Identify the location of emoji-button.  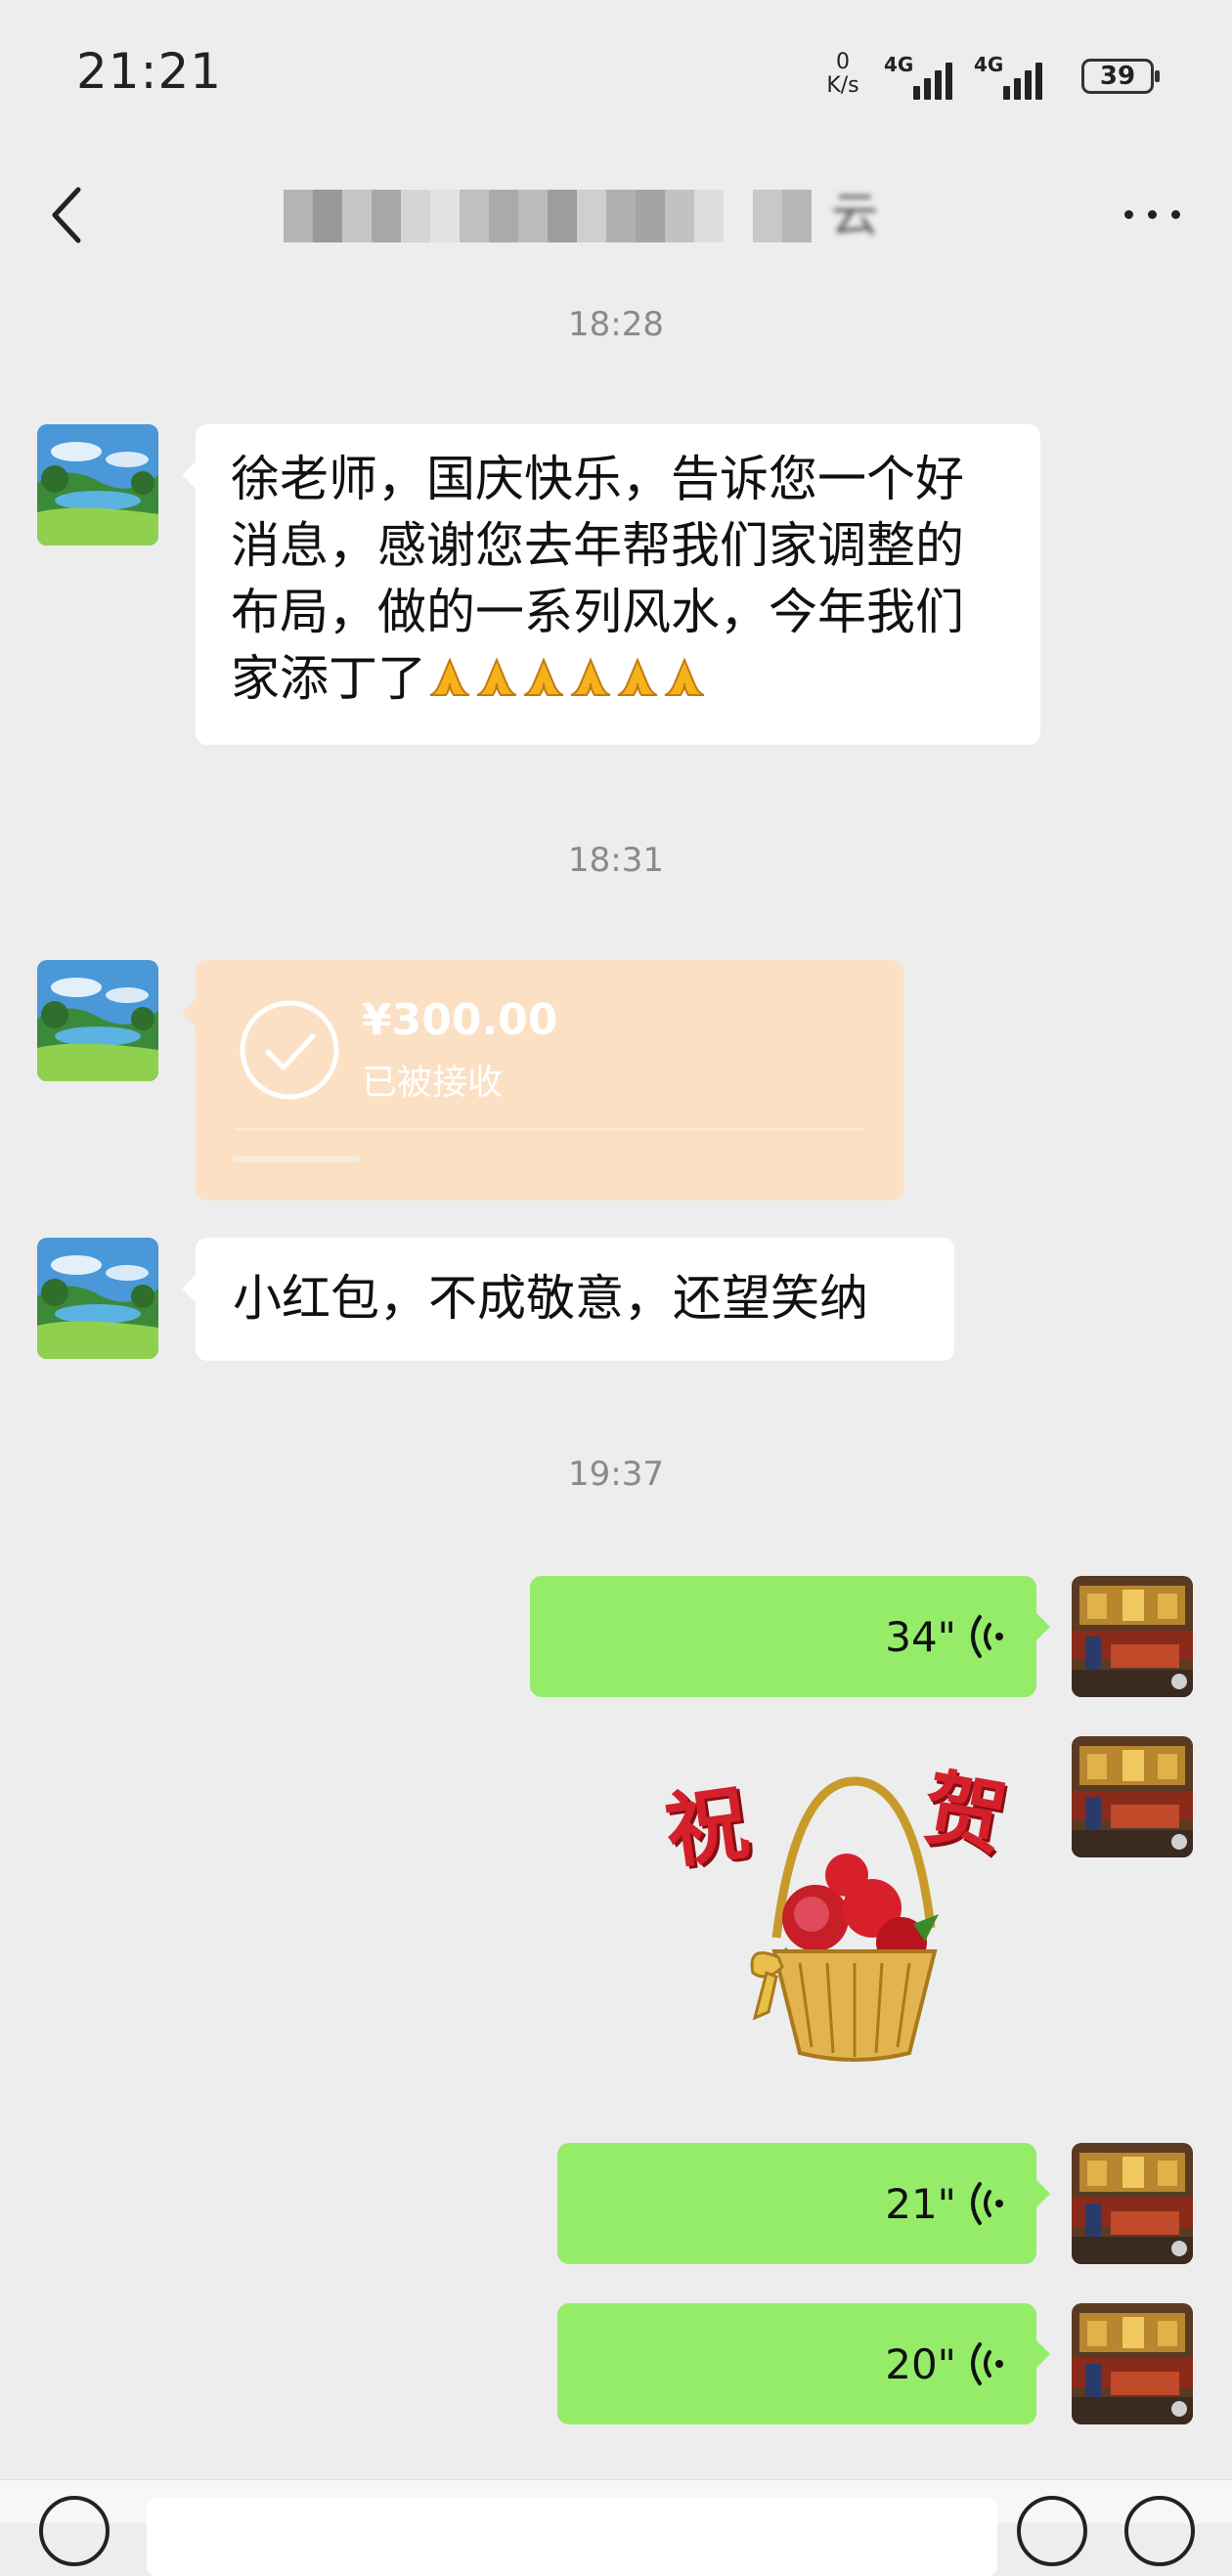
(1052, 2531).